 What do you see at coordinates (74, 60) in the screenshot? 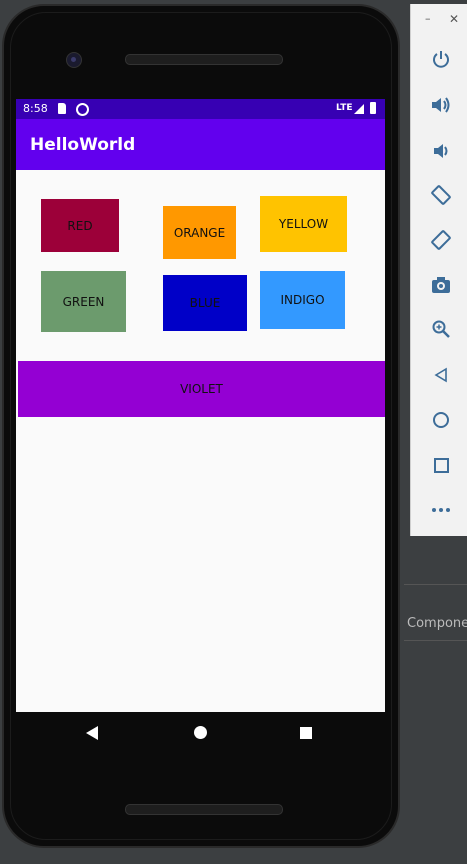
I see `front-camera` at bounding box center [74, 60].